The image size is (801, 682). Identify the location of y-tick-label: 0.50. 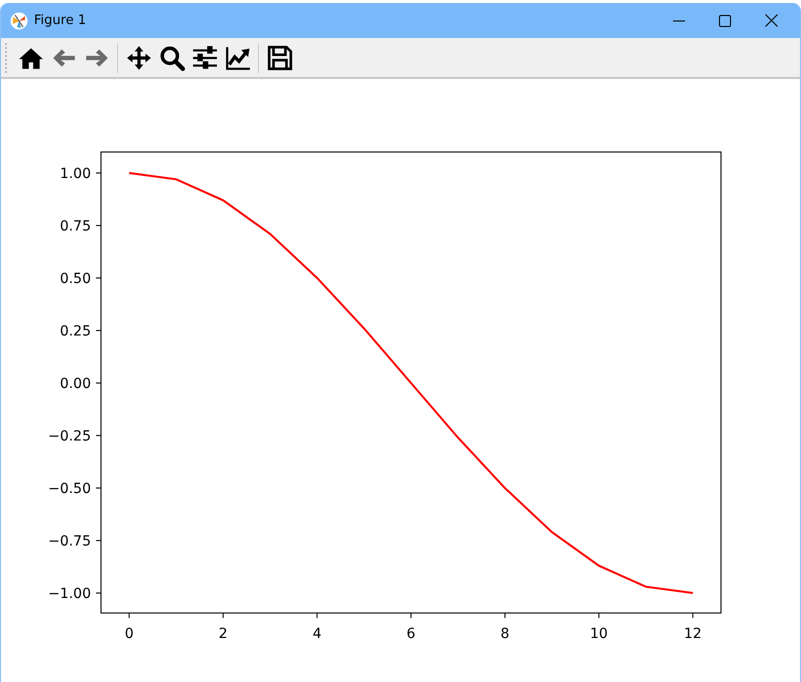
(75, 279).